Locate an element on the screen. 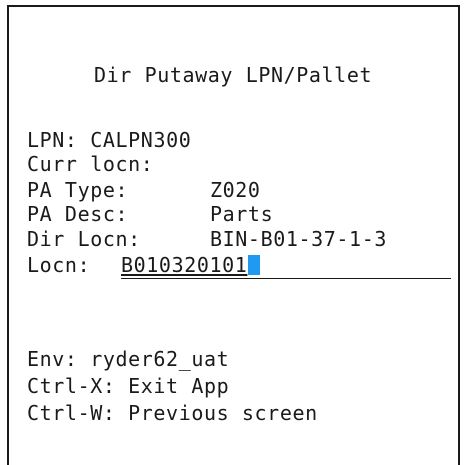 The image size is (468, 465). locn-label: Locn: is located at coordinates (59, 265).